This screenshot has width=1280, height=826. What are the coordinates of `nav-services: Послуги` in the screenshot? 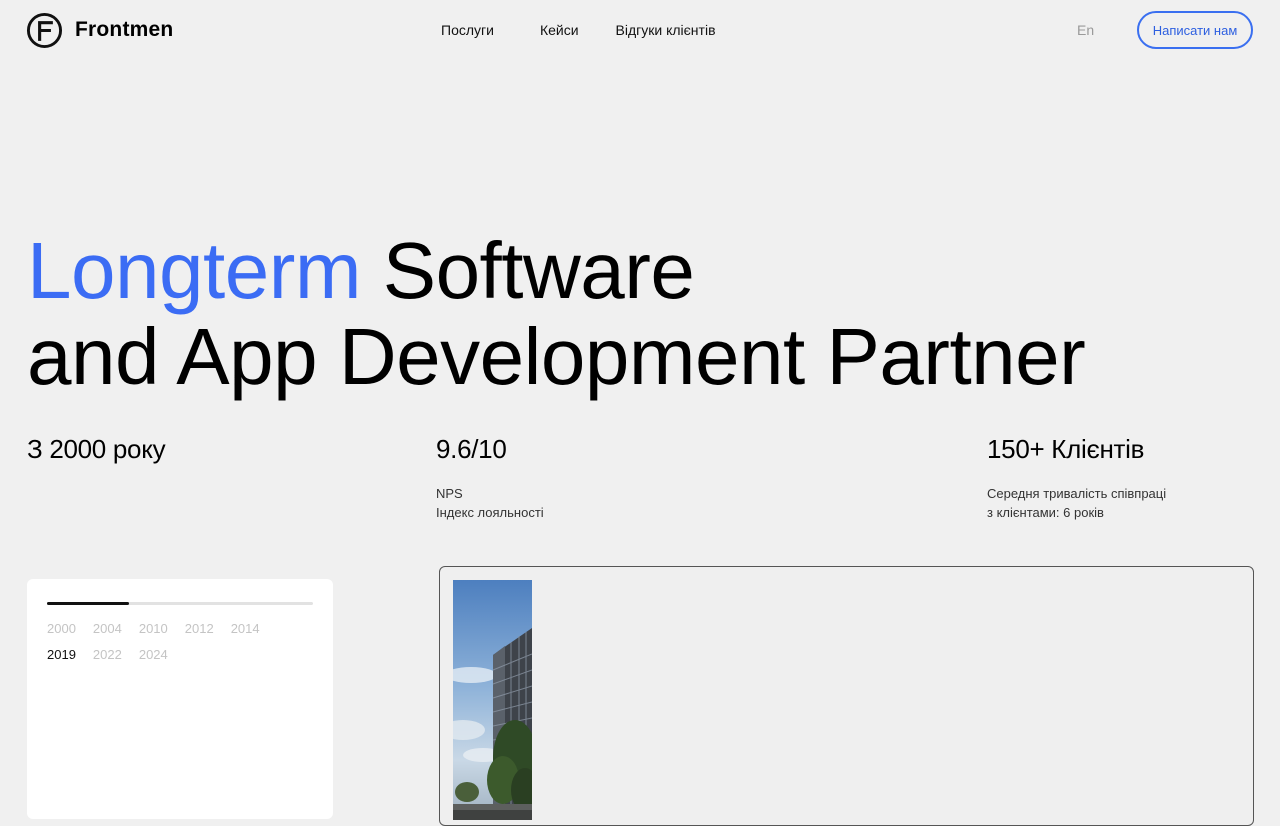 It's located at (467, 30).